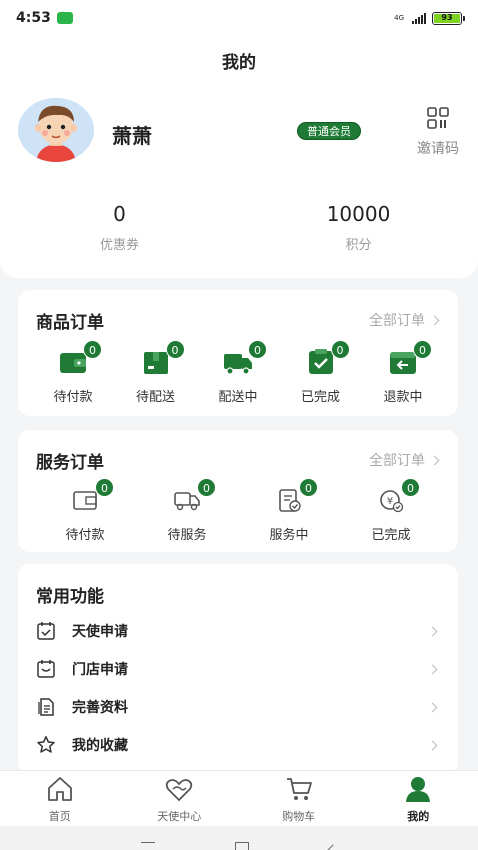  I want to click on function-label: 天使申请, so click(100, 632).